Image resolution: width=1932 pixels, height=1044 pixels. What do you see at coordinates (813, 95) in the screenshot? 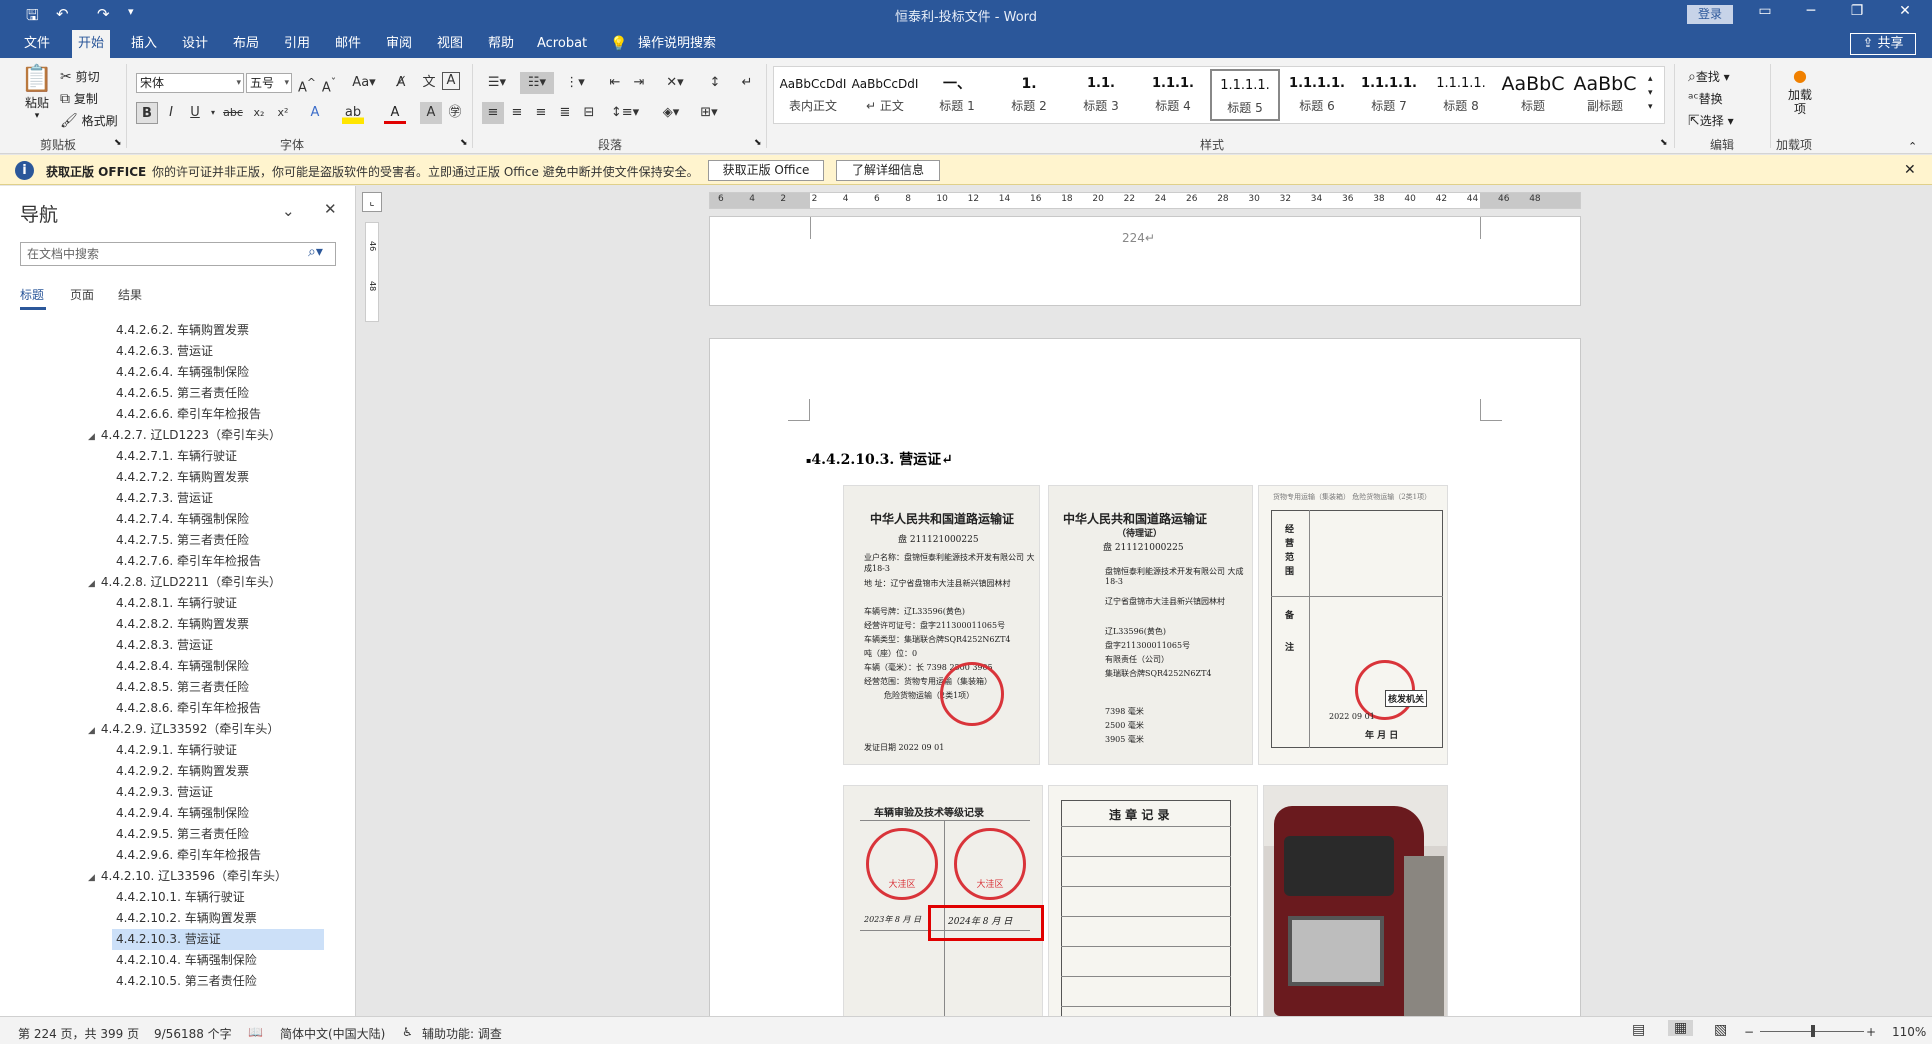
I see `style-item: AaBbCcDdI 表内正文` at bounding box center [813, 95].